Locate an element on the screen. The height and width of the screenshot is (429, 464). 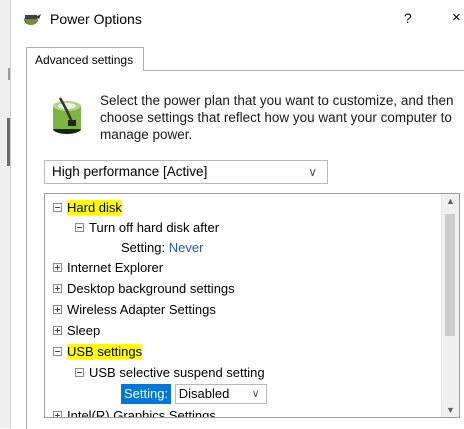
scroll-up-icon: ▲ is located at coordinates (450, 201).